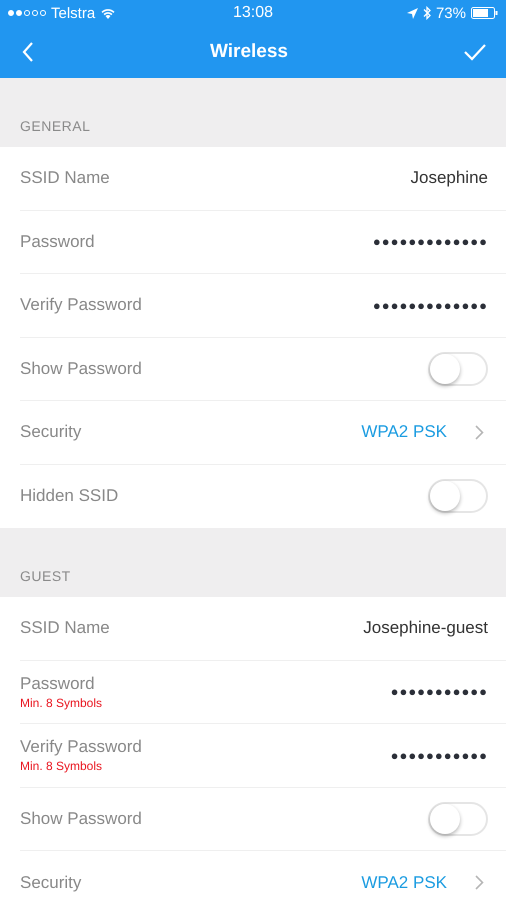 This screenshot has height=900, width=506. Describe the element at coordinates (45, 576) in the screenshot. I see `section-header: GUEST` at that location.